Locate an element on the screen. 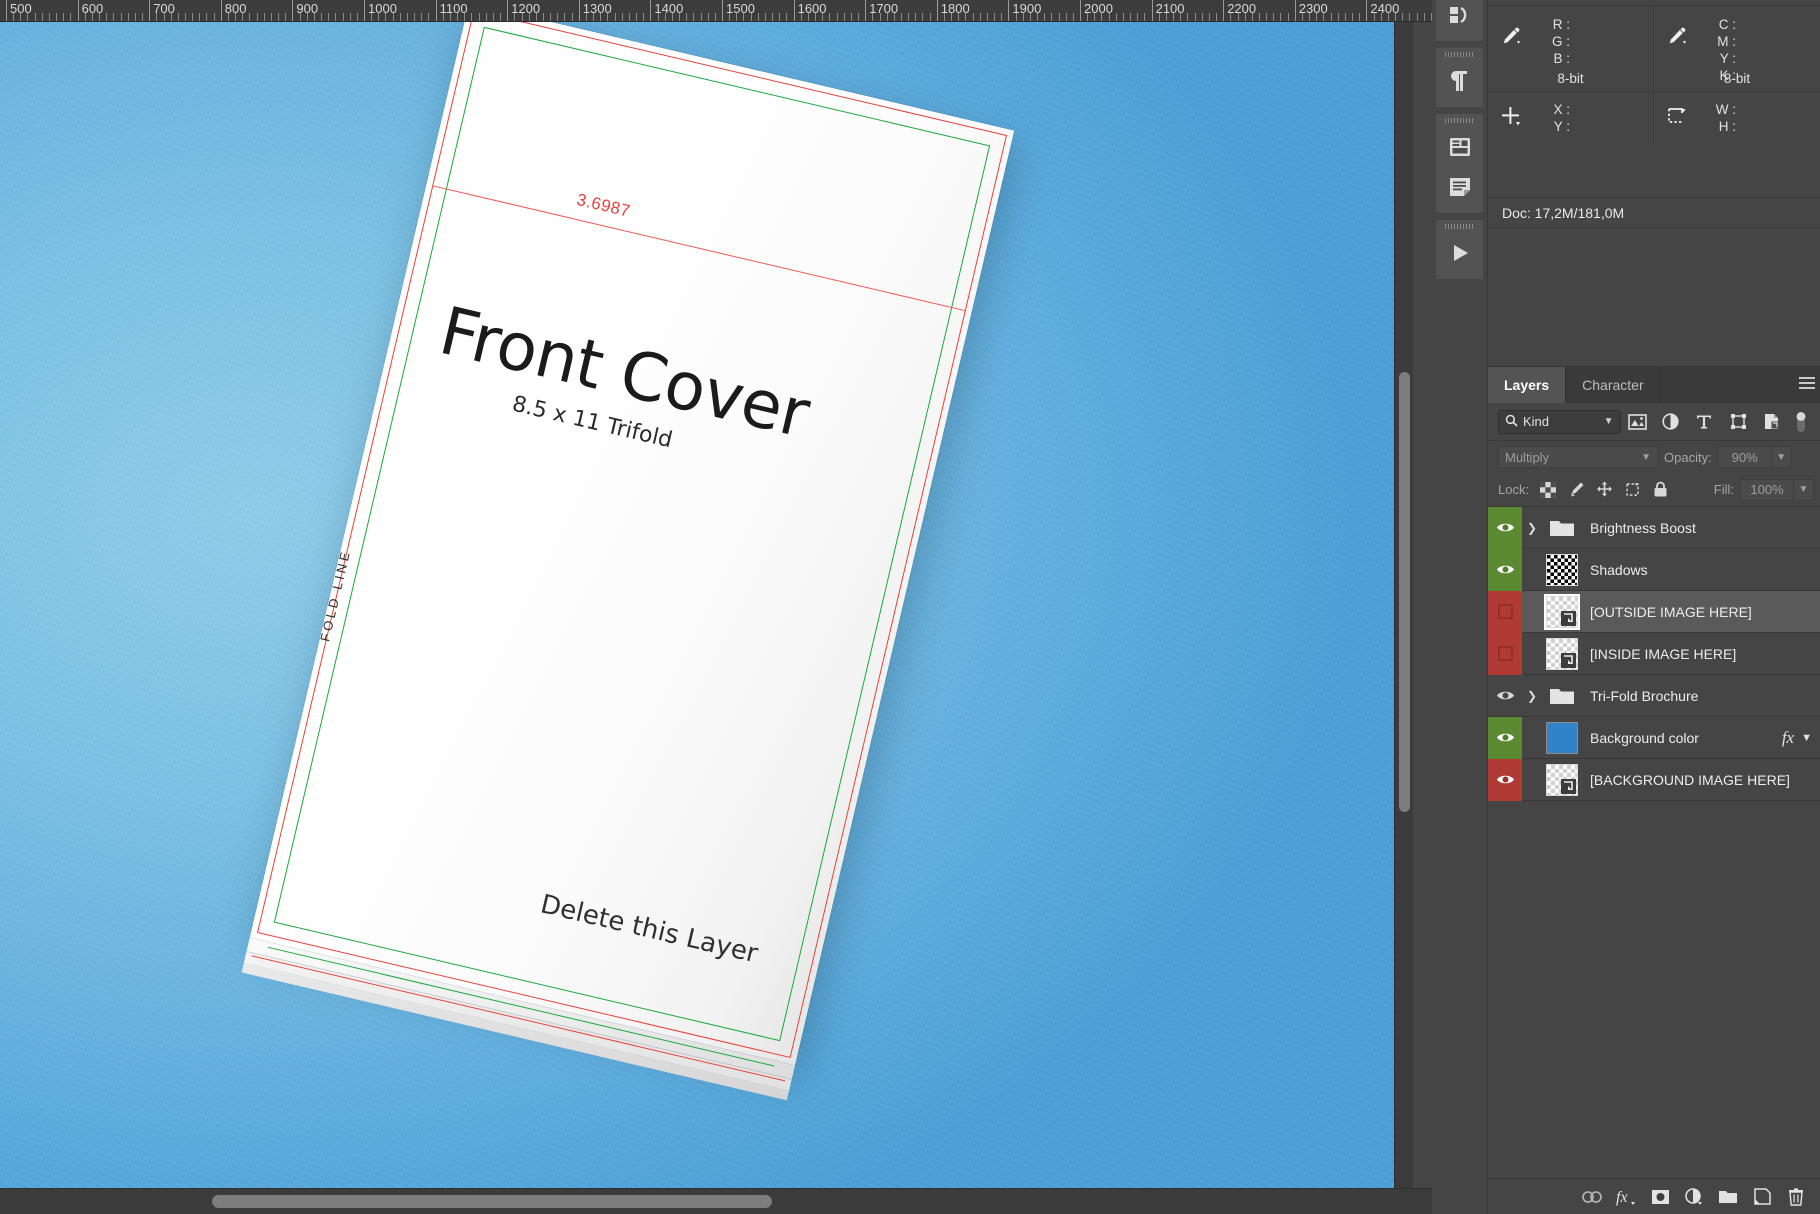  link-layers-icon is located at coordinates (1592, 1197).